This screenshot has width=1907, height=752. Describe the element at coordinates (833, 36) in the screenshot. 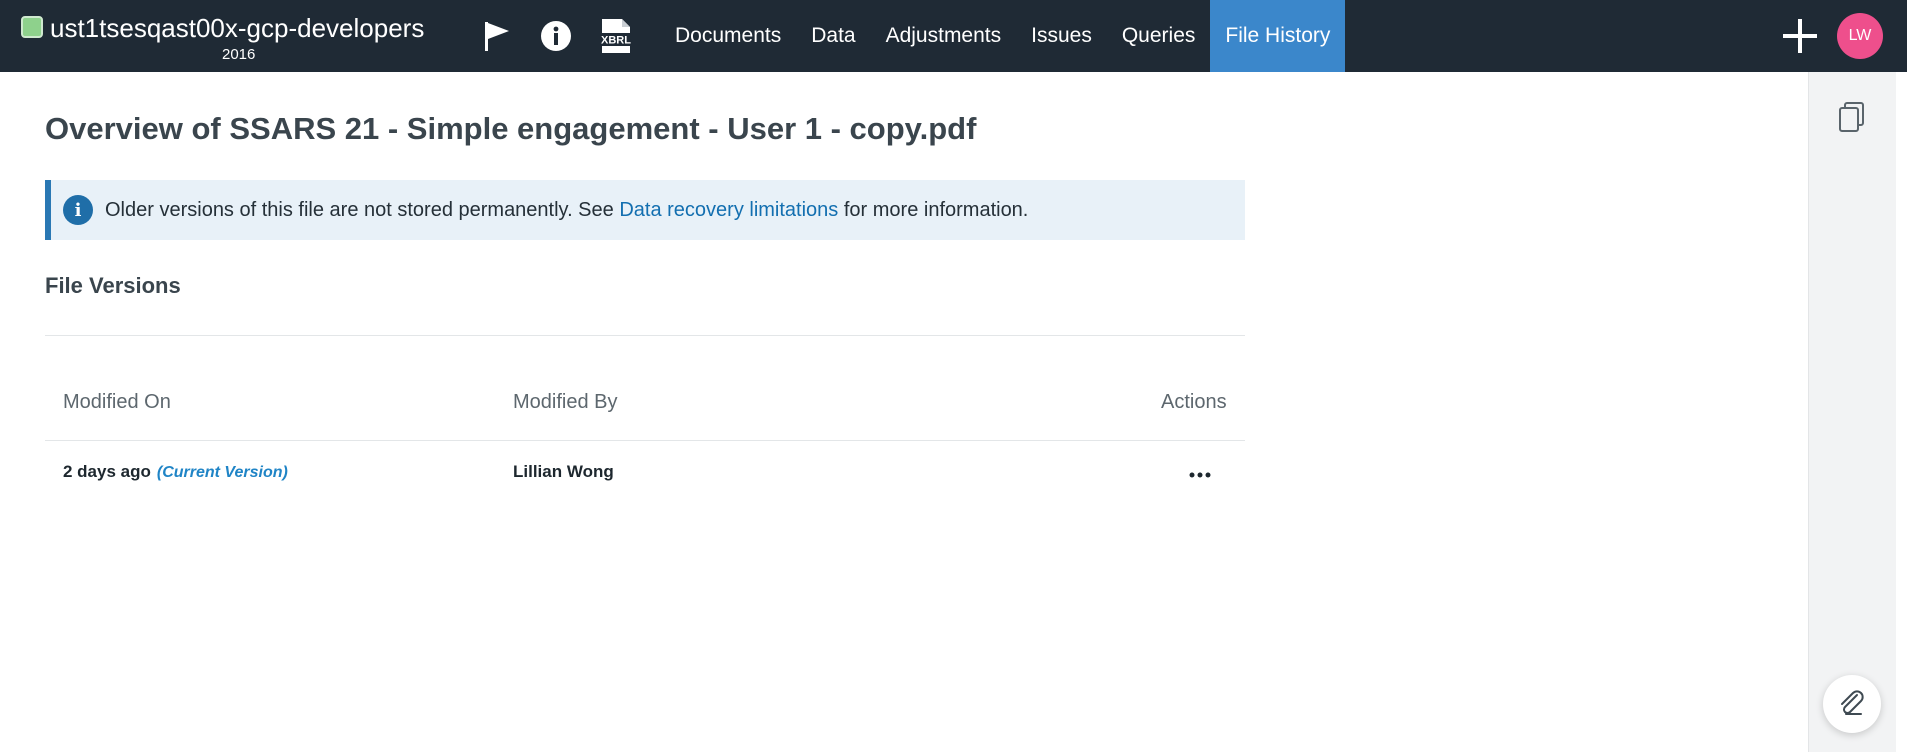

I see `tab-data: Data` at that location.